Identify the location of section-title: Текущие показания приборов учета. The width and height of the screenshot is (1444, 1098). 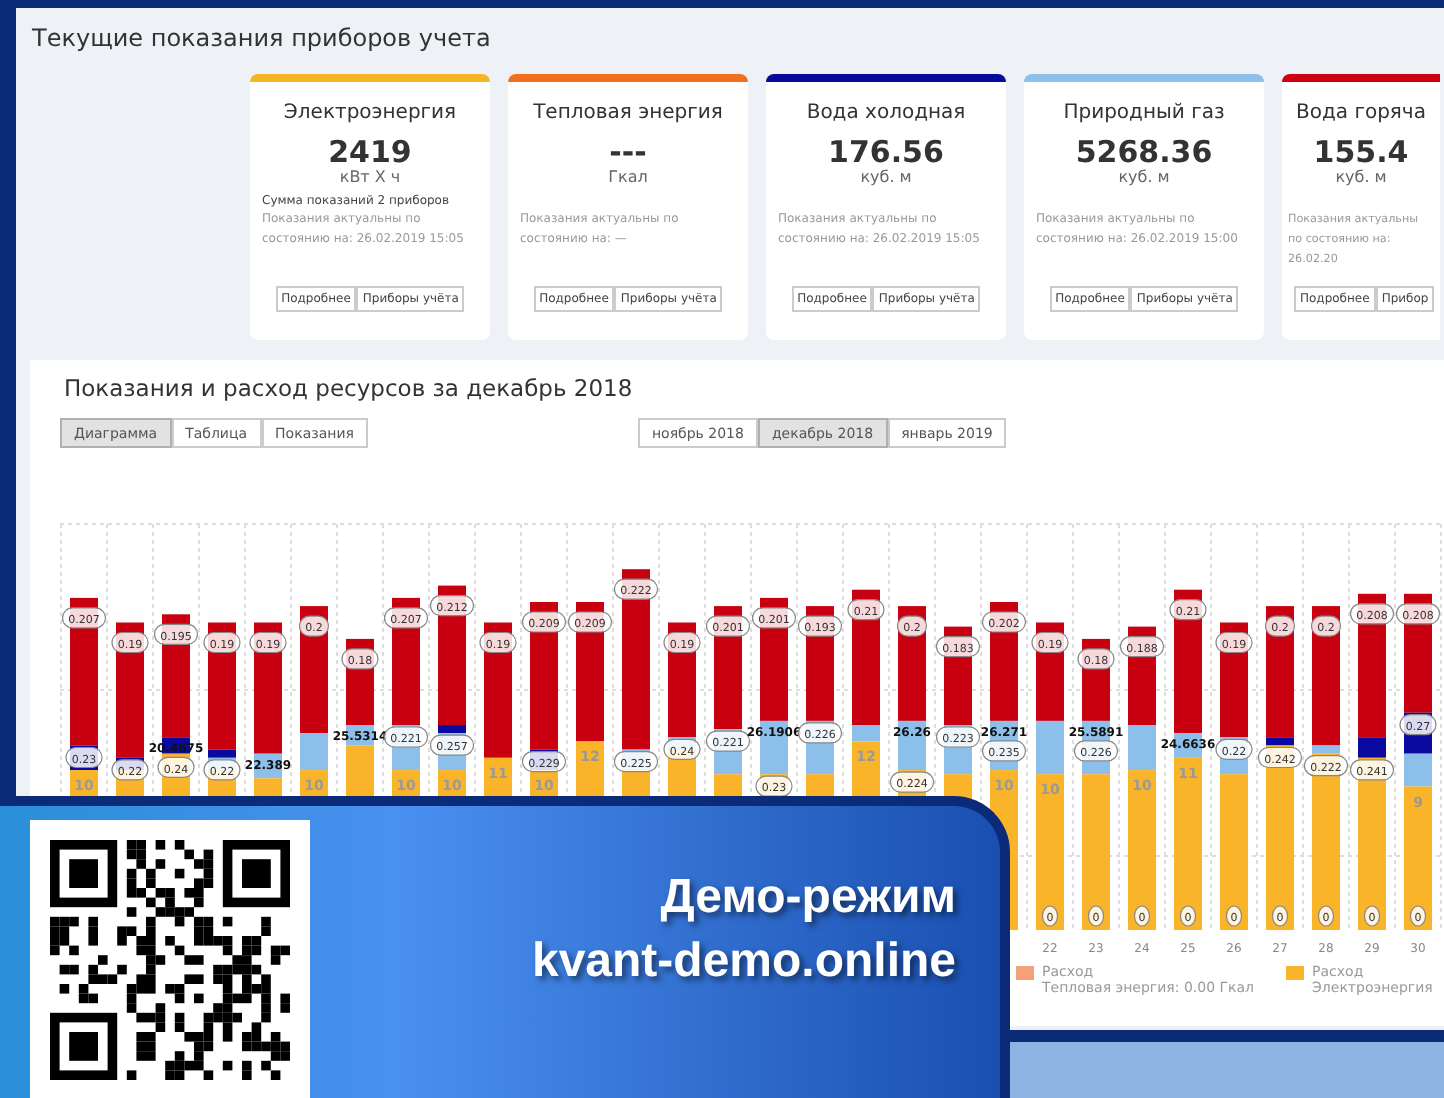
(262, 40).